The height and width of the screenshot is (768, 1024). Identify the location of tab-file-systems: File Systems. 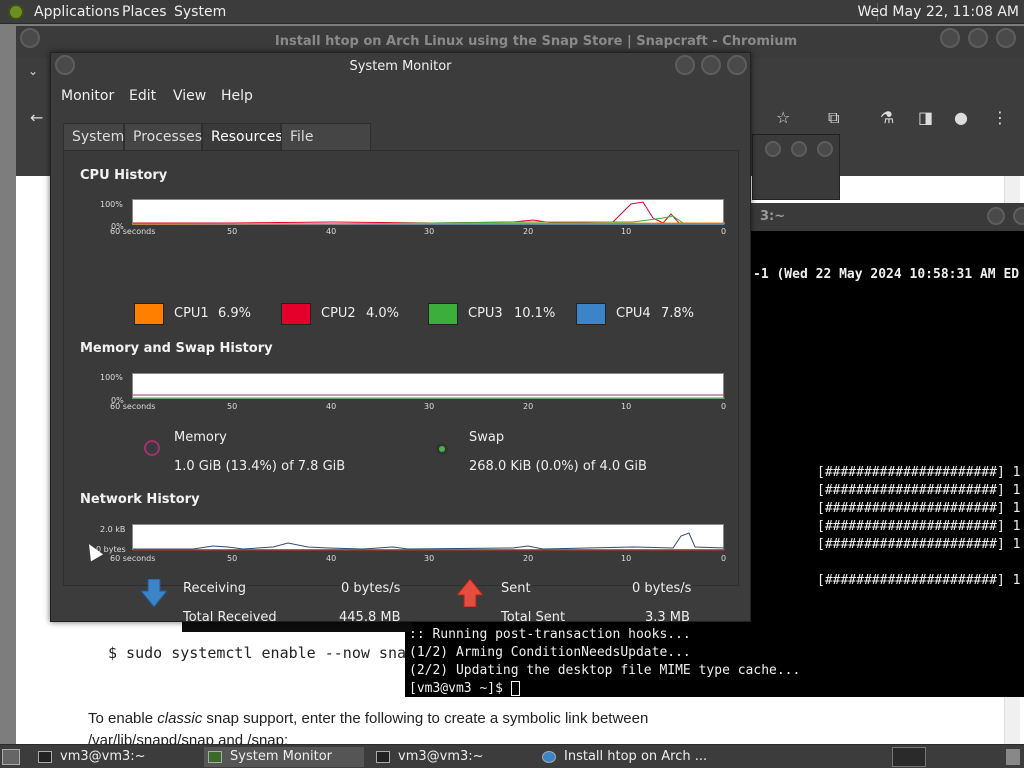
(326, 147).